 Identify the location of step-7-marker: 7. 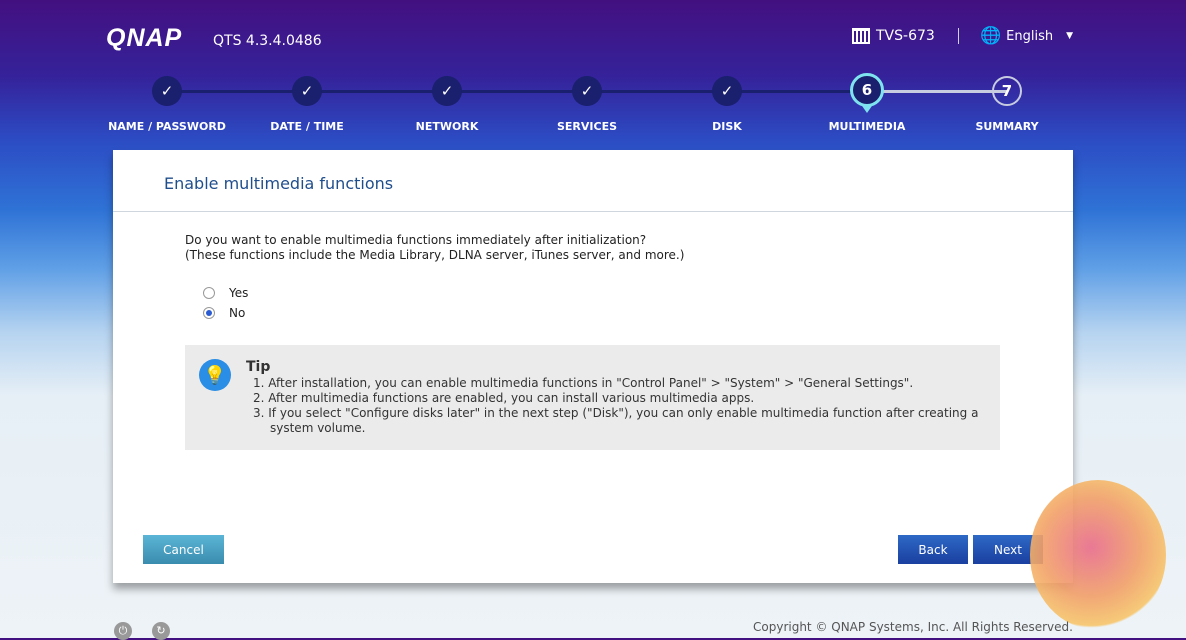
(1007, 91).